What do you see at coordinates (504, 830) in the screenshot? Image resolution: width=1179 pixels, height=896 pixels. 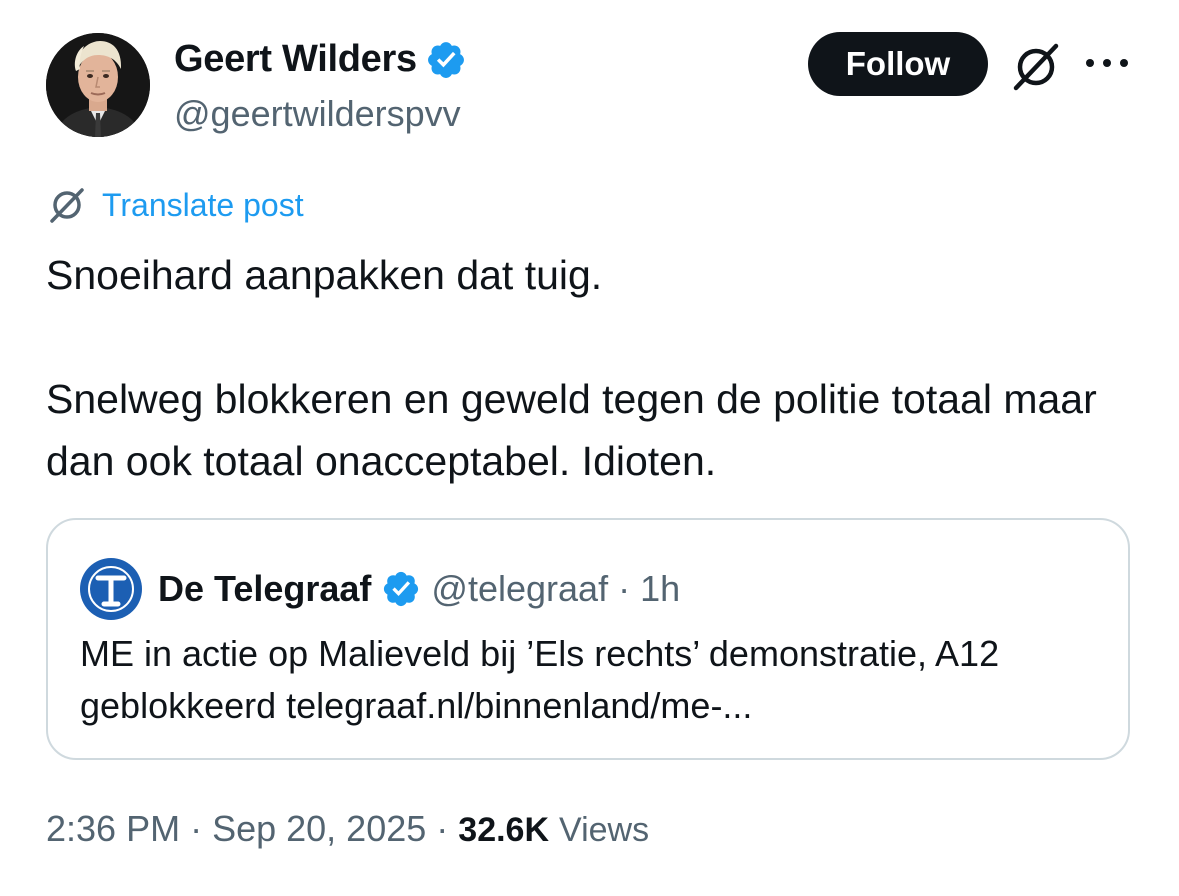 I see `views-count: 32.6K` at bounding box center [504, 830].